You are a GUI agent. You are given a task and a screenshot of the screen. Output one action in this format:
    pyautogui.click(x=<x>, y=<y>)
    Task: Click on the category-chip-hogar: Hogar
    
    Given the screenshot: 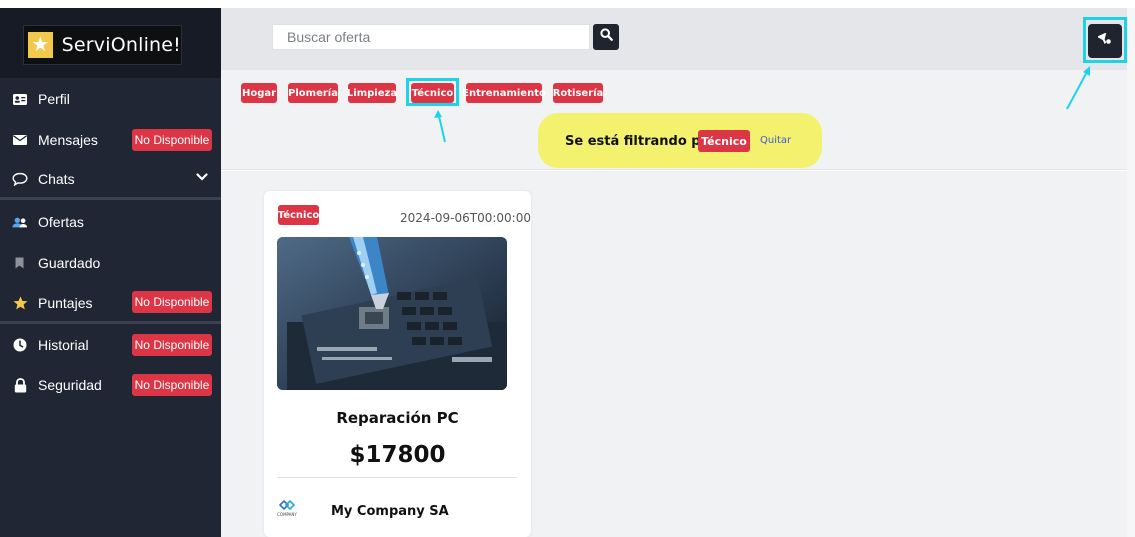 What is the action you would take?
    pyautogui.click(x=259, y=93)
    